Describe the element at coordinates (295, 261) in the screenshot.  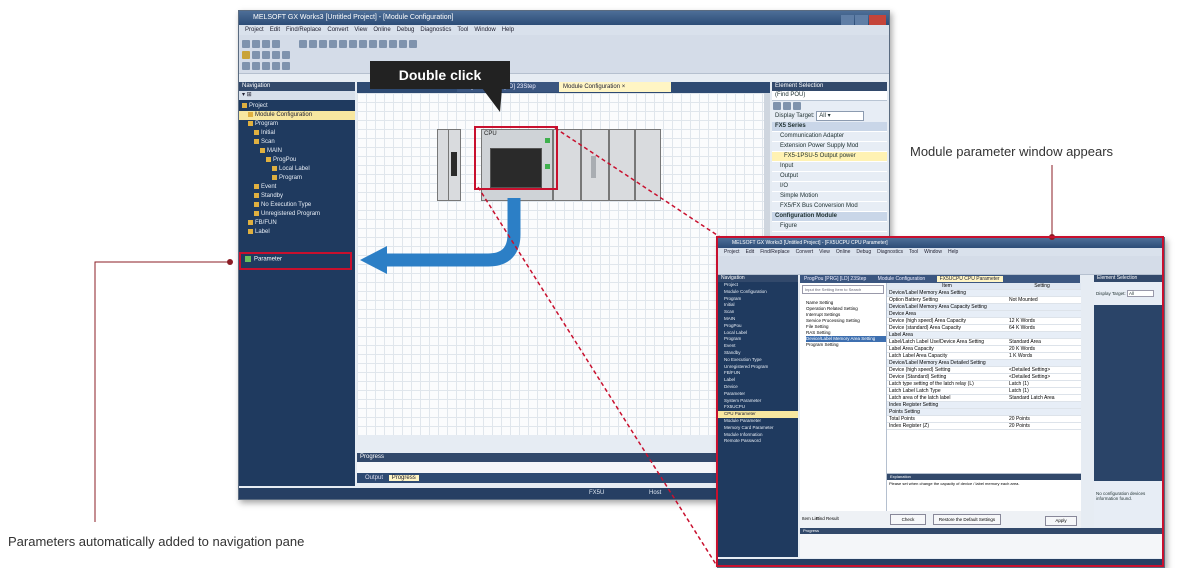
I see `parameter-nav-highlight: Parameter` at that location.